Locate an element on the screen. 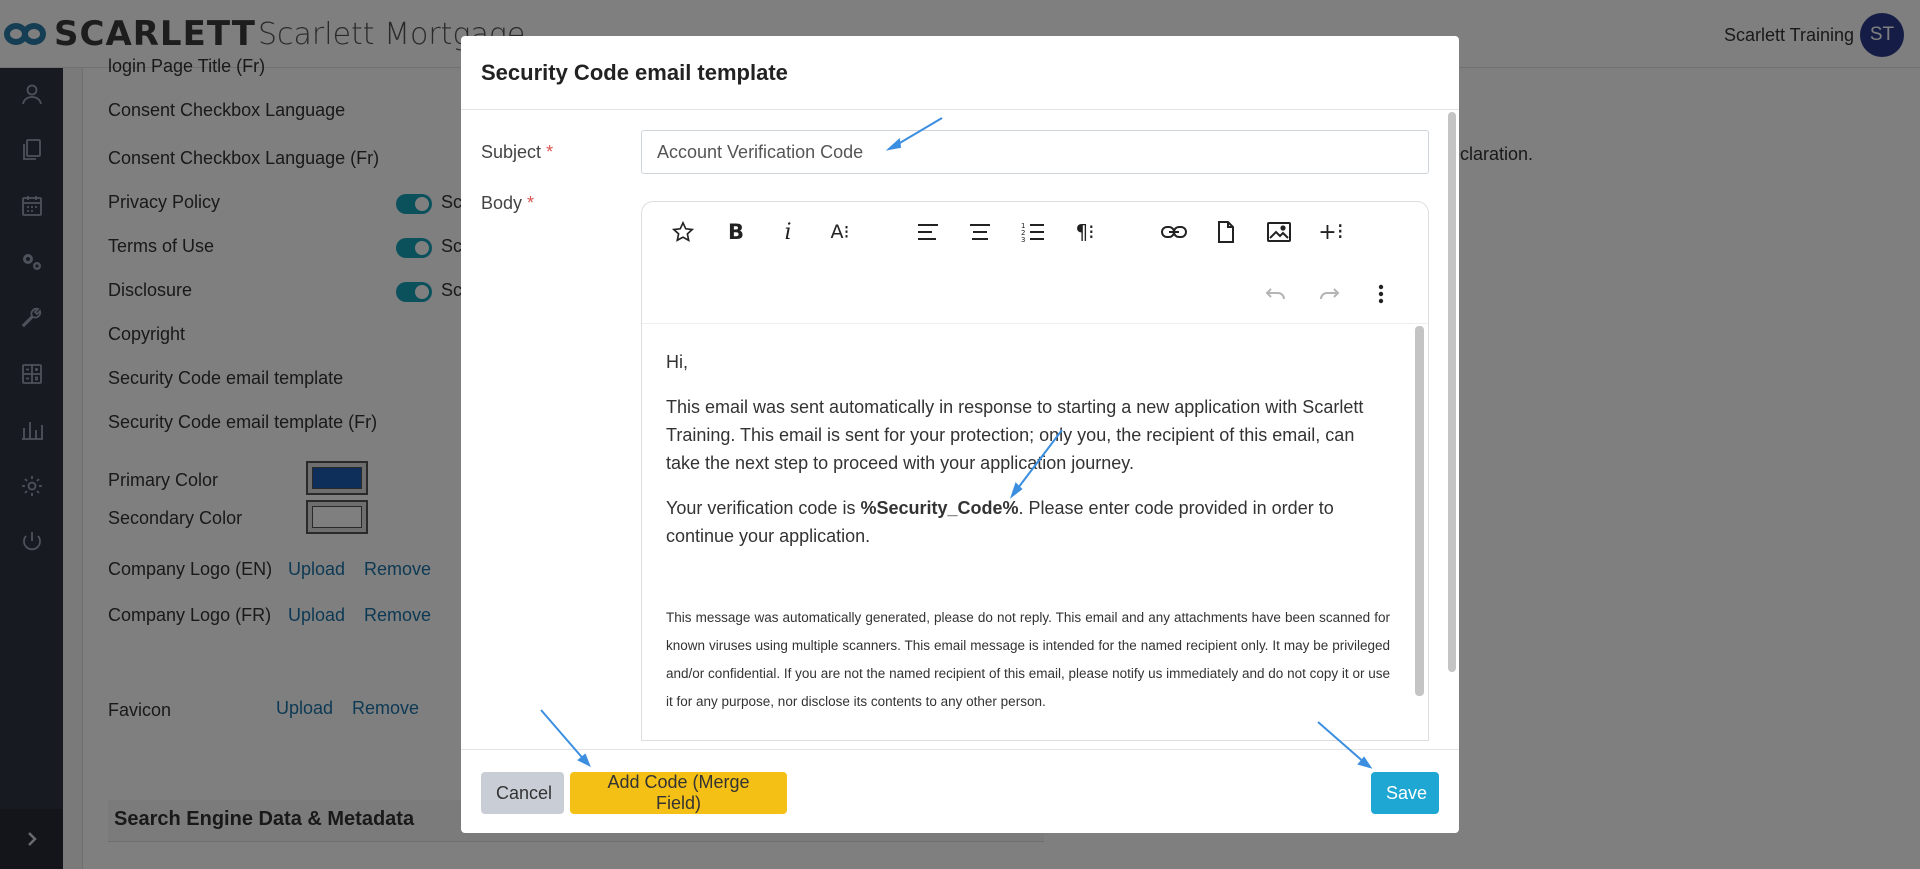 Image resolution: width=1920 pixels, height=869 pixels. star-icon is located at coordinates (683, 232).